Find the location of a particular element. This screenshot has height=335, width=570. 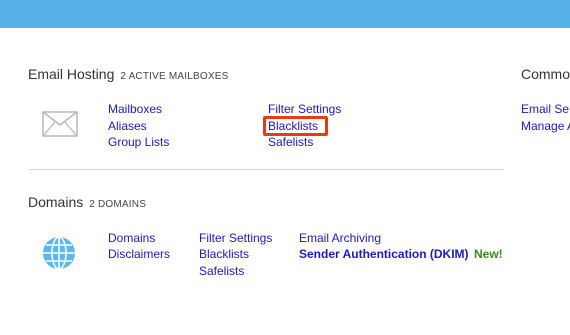

email-hosting-heading: Email Hosting 2 ACTIVE MAILBOXES is located at coordinates (128, 75).